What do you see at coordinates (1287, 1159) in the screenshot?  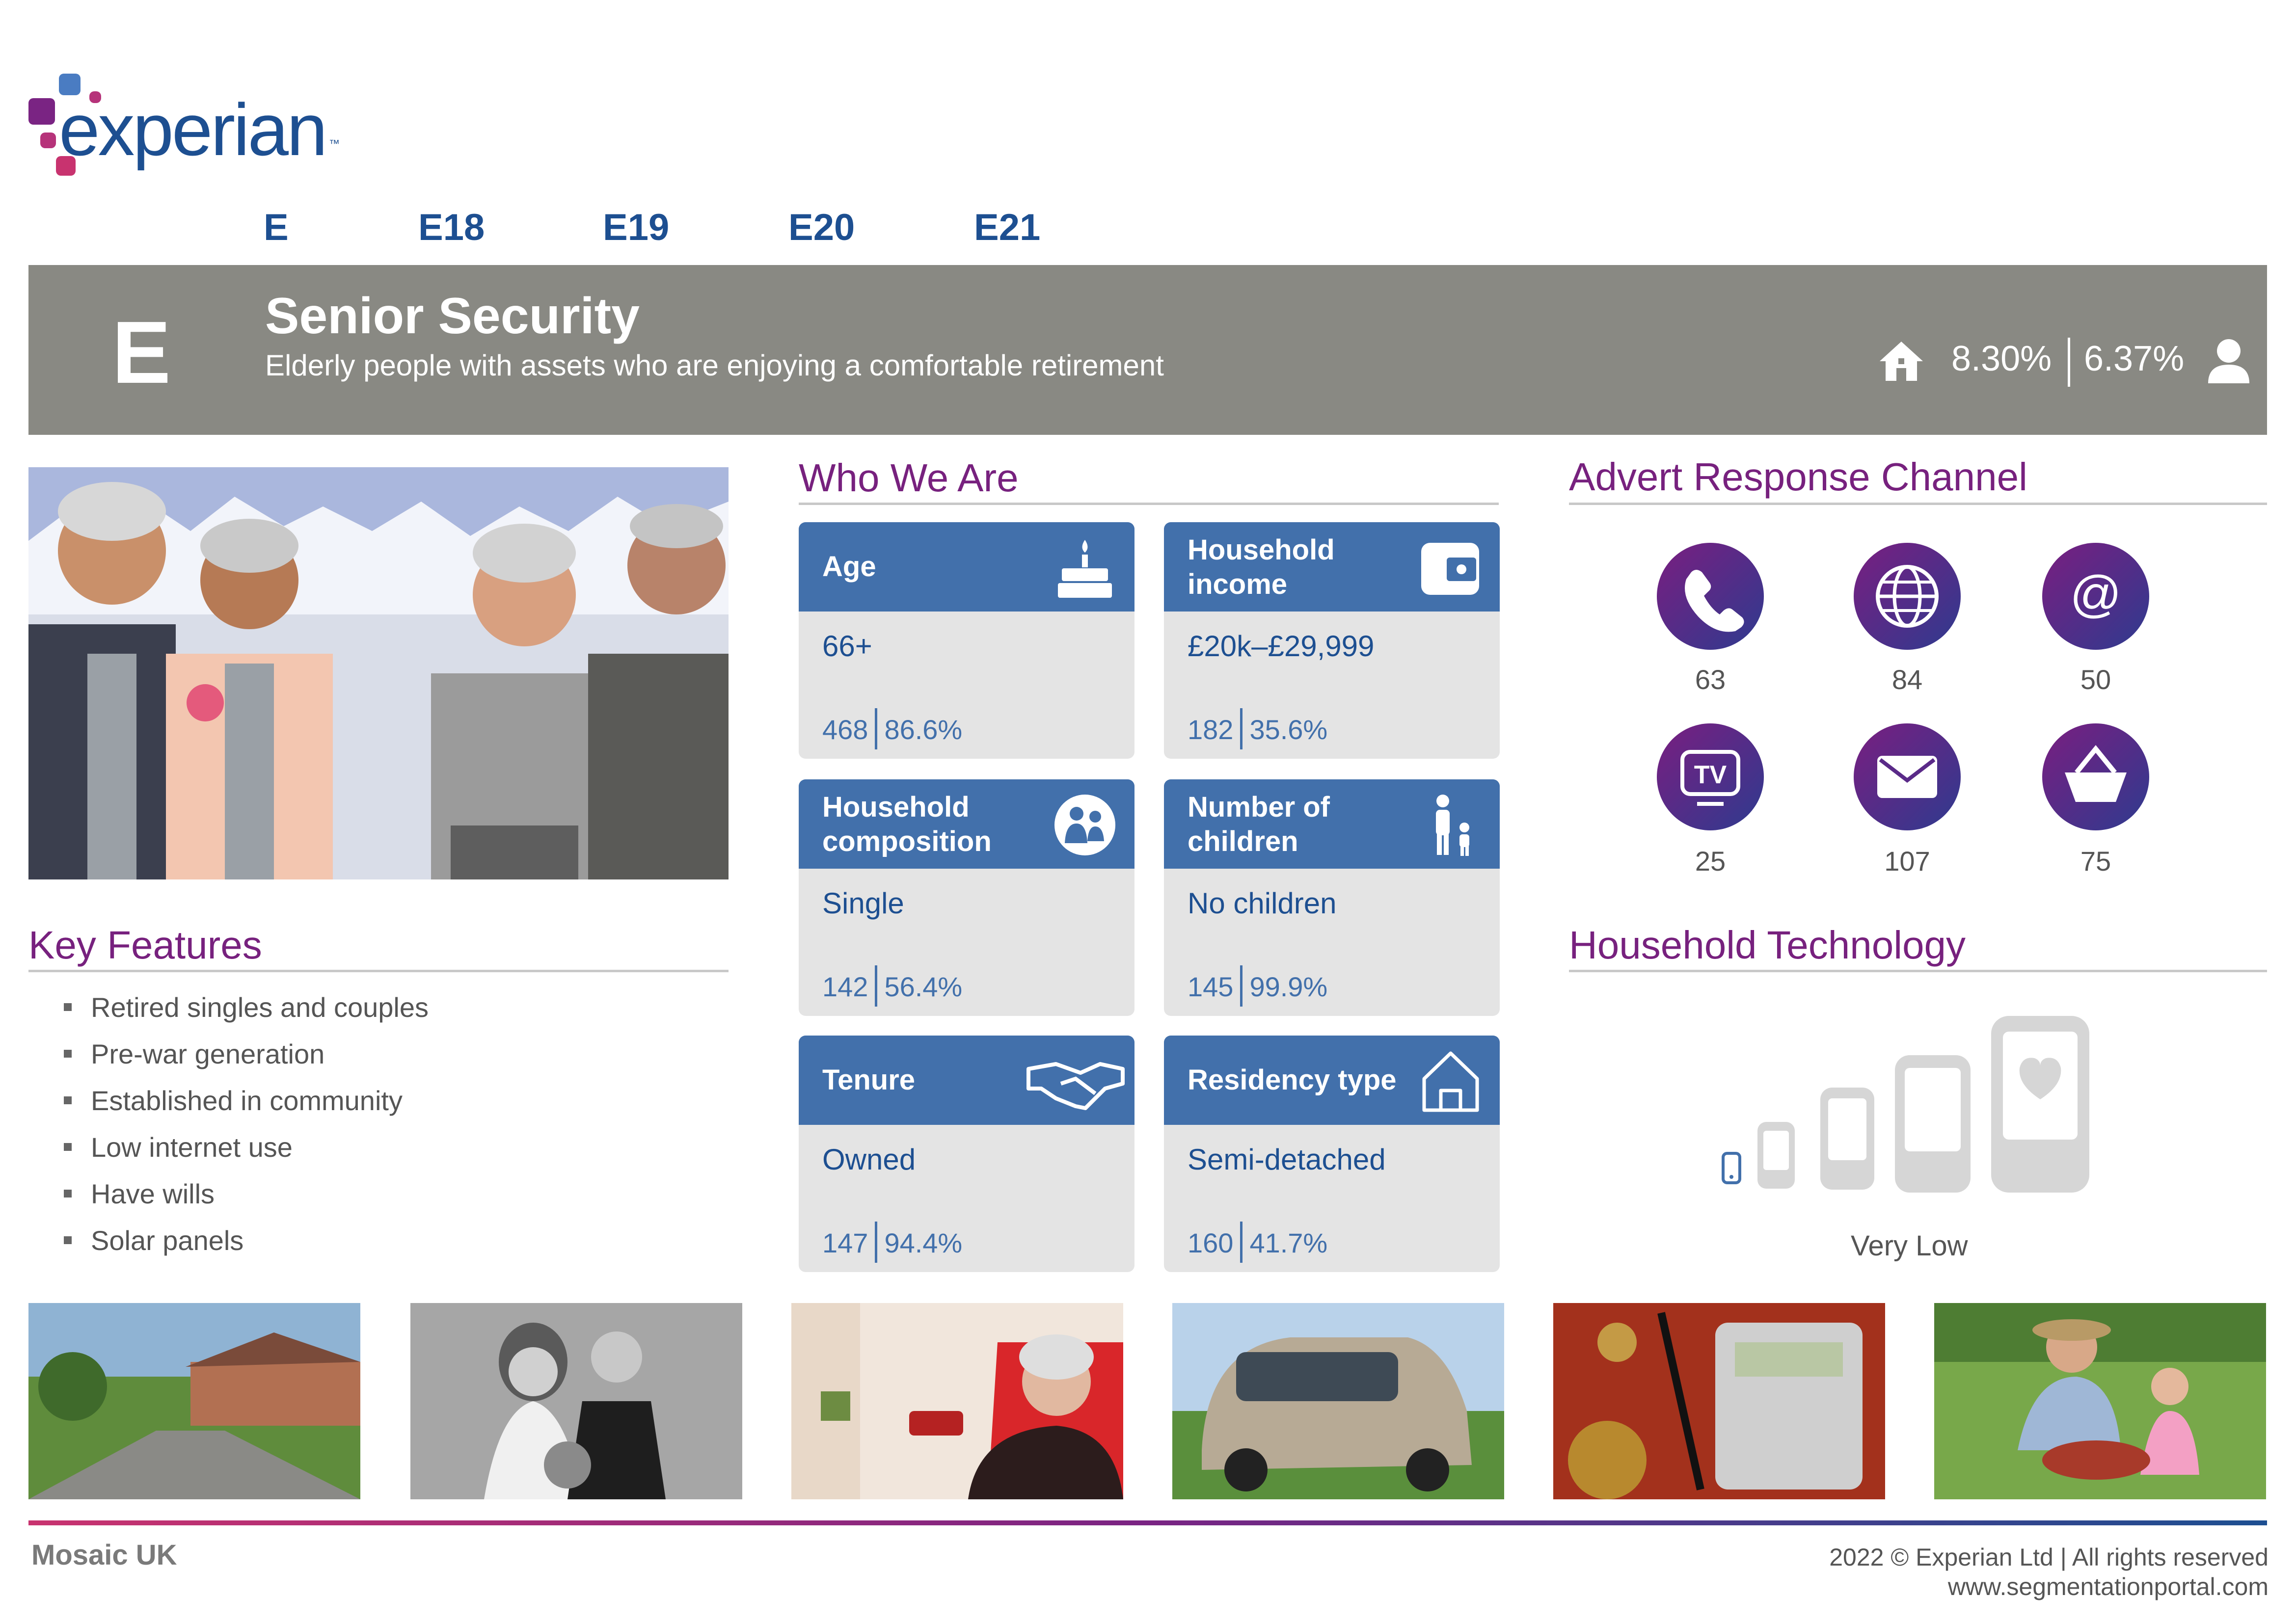 I see `card-value: Semi-detached` at bounding box center [1287, 1159].